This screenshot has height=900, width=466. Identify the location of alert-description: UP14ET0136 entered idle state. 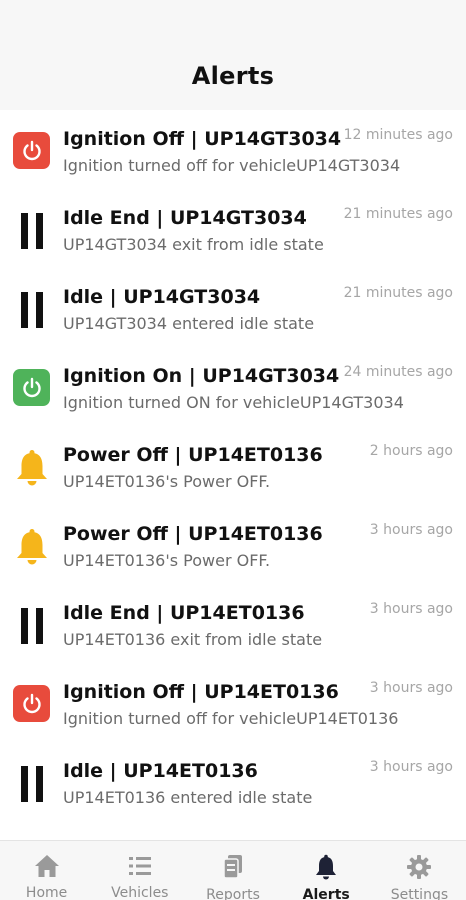
(188, 797).